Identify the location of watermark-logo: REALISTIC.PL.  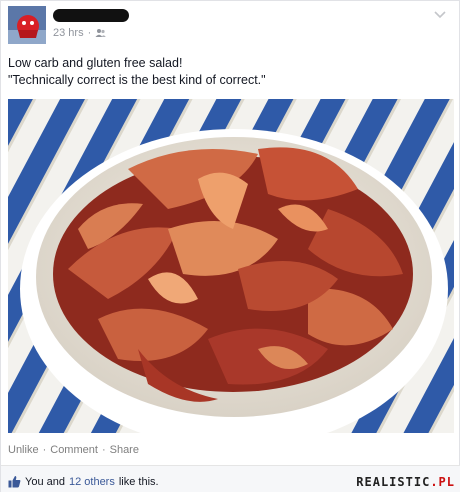
(405, 482).